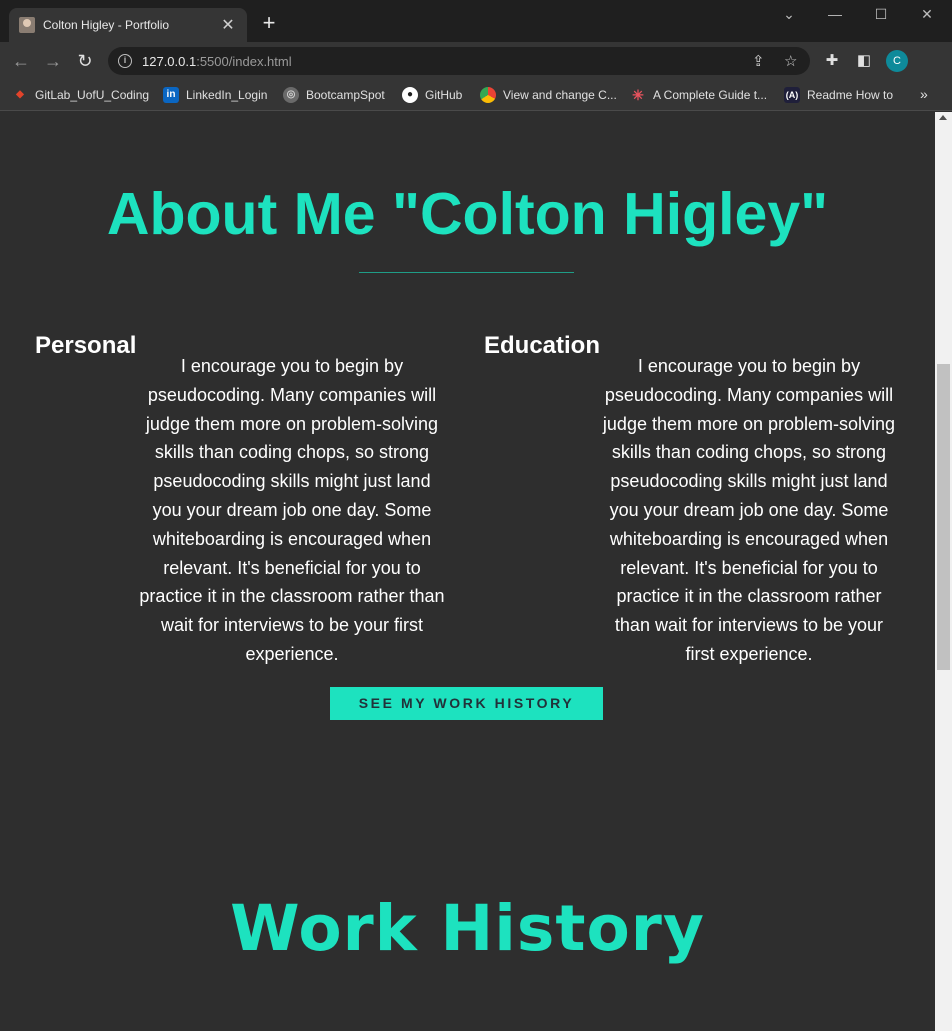  What do you see at coordinates (789, 14) in the screenshot?
I see `tab-search-icon: ⌄` at bounding box center [789, 14].